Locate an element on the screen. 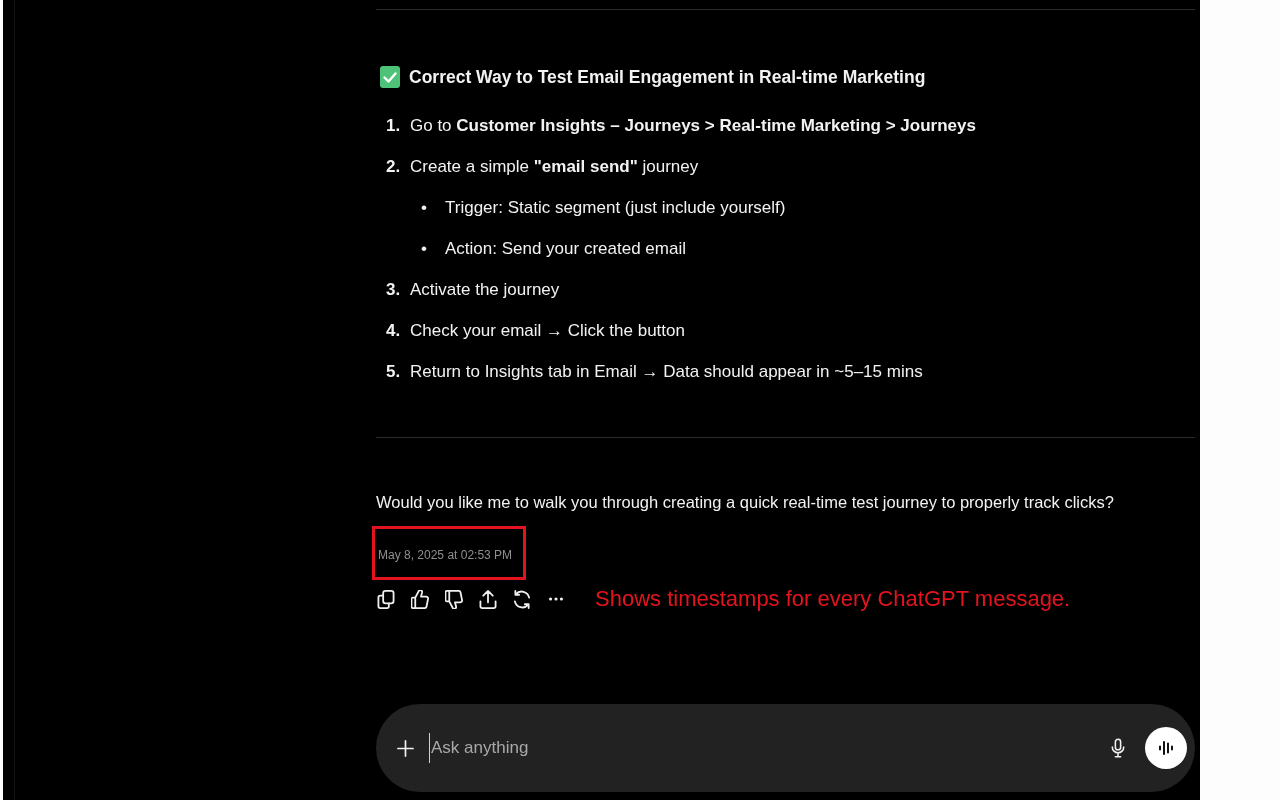 This screenshot has width=1280, height=800. copy-icon is located at coordinates (386, 599).